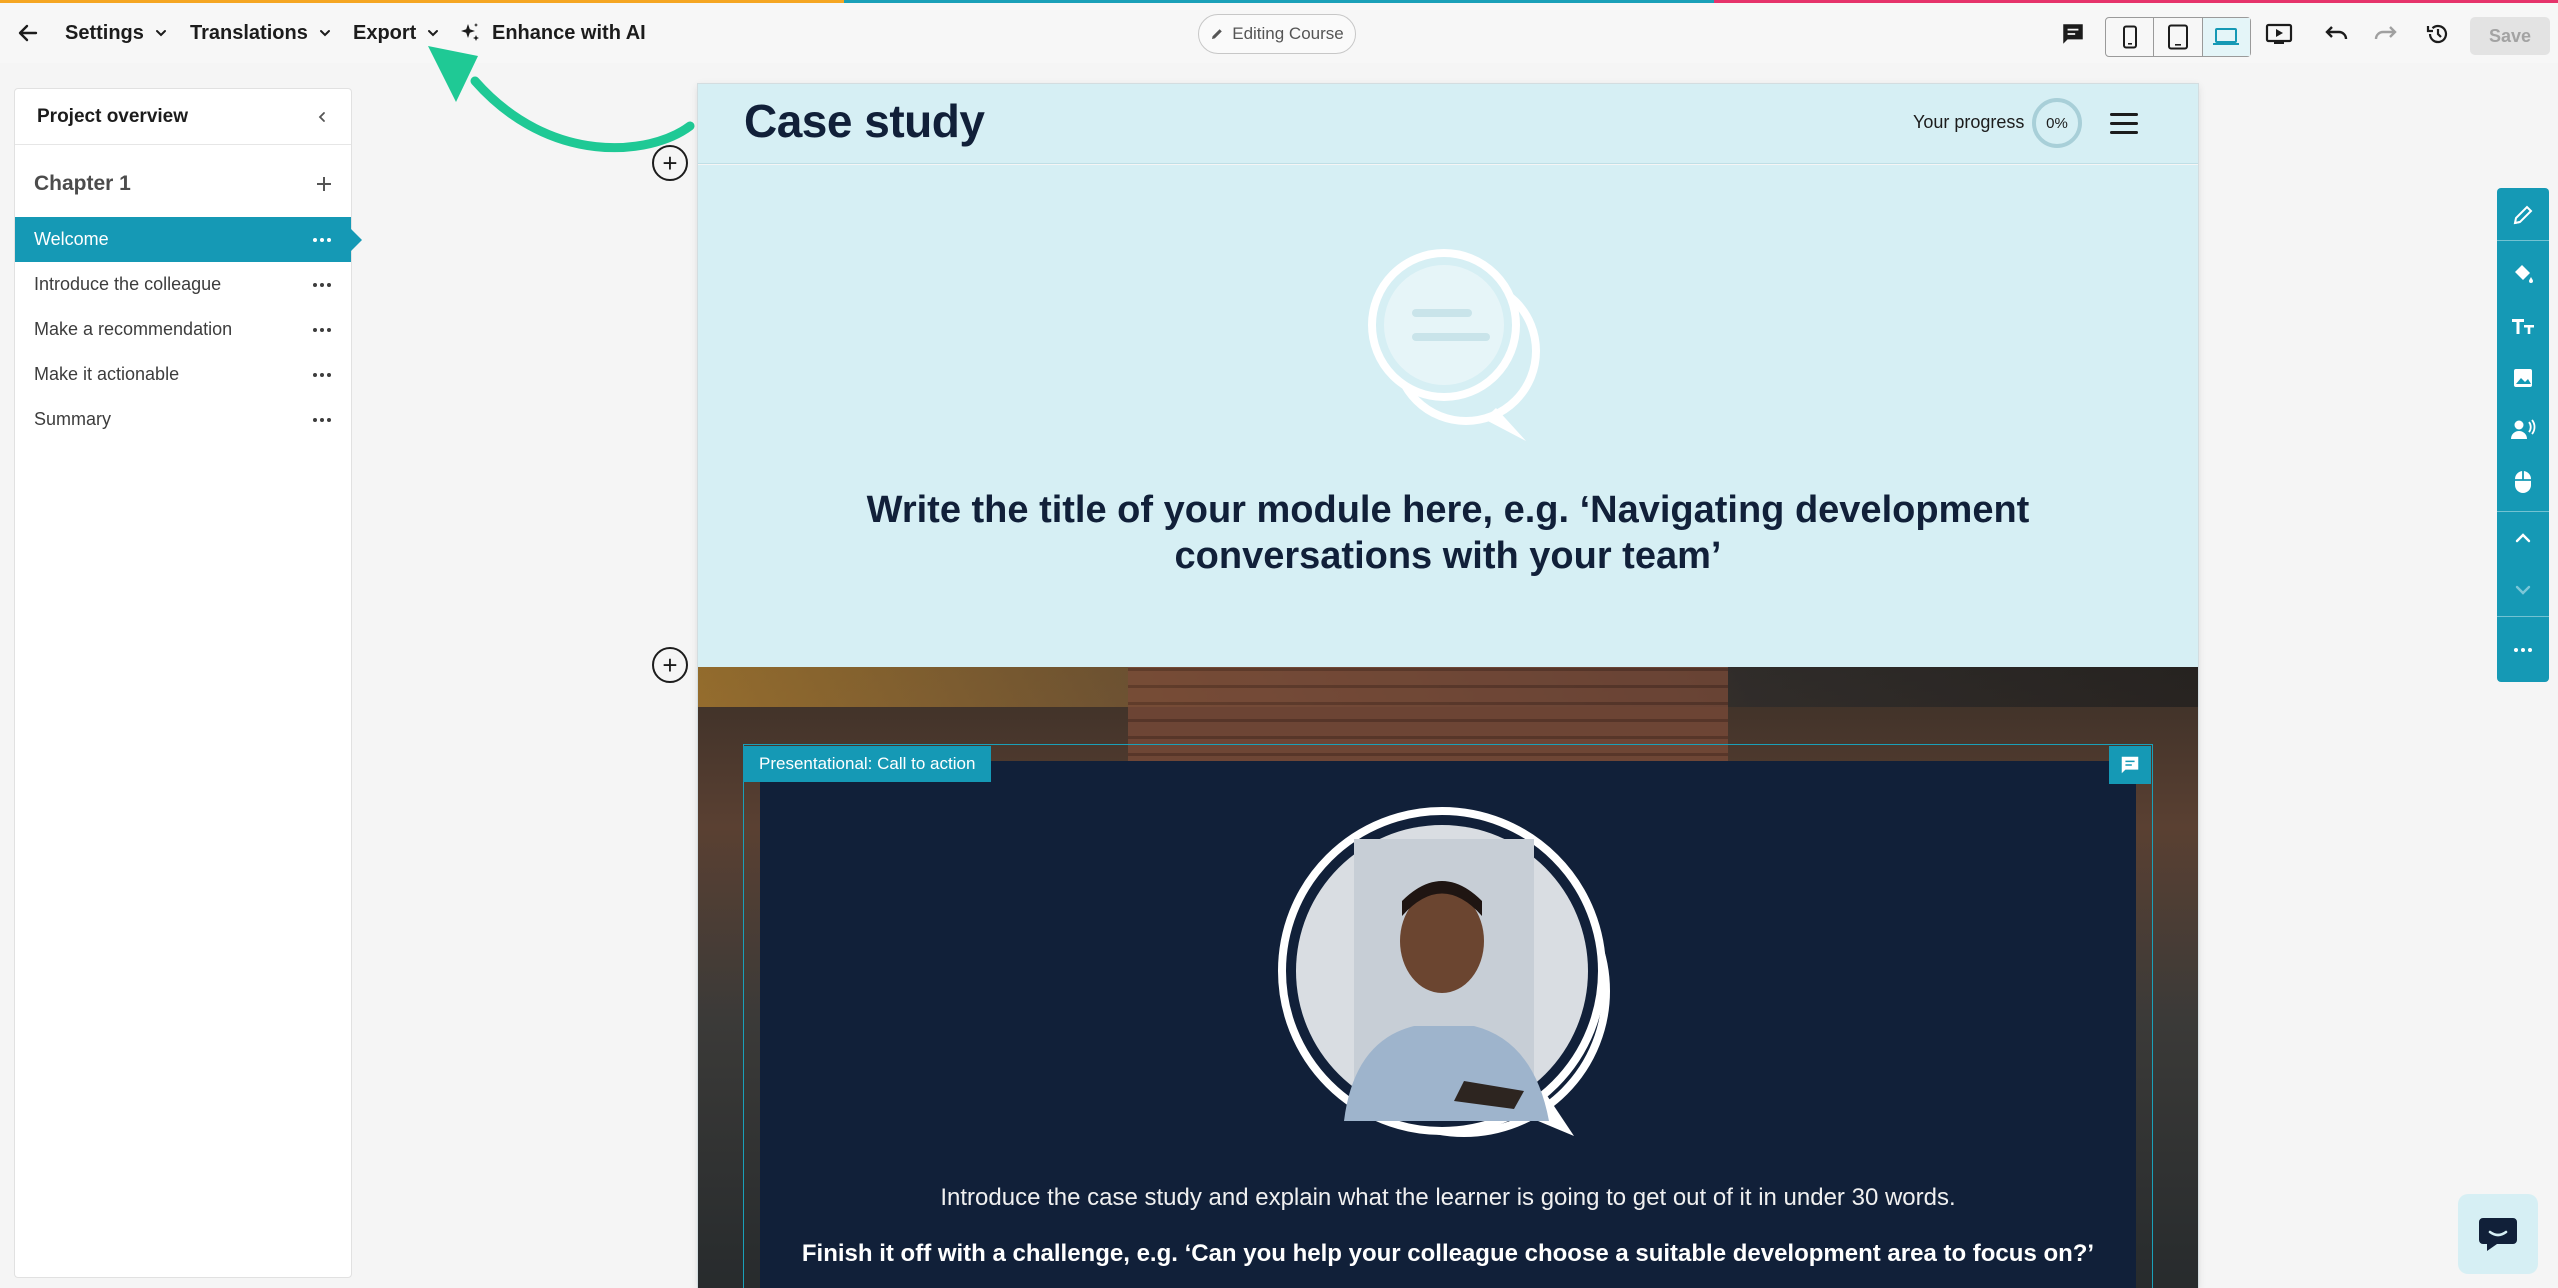  I want to click on editing-course-badge: Editing Course, so click(1277, 34).